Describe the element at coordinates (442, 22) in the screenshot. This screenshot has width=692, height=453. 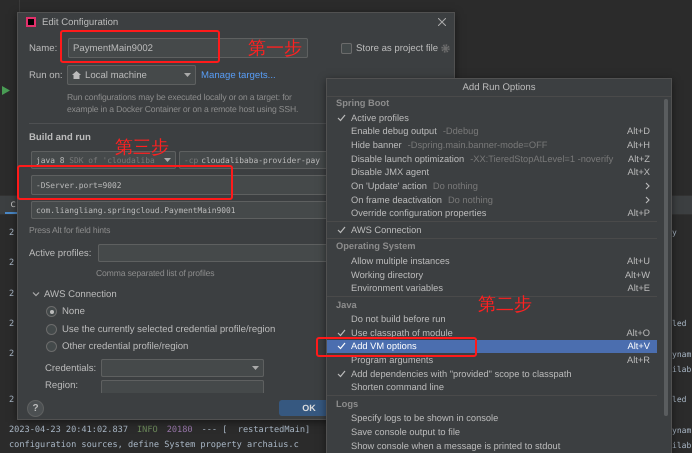
I see `close-icon` at that location.